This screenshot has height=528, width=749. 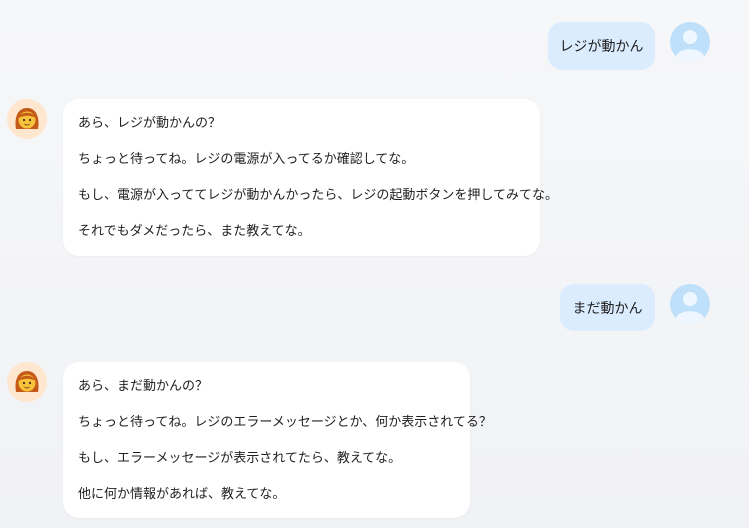 I want to click on user-message-bubble: まだ動かん, so click(x=607, y=307).